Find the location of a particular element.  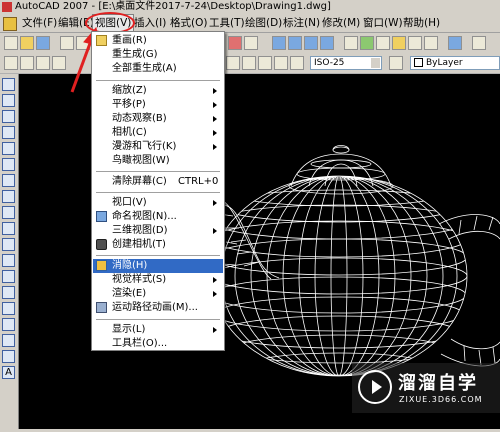

menu-item-label: 清除屏幕(C) is located at coordinates (139, 181).